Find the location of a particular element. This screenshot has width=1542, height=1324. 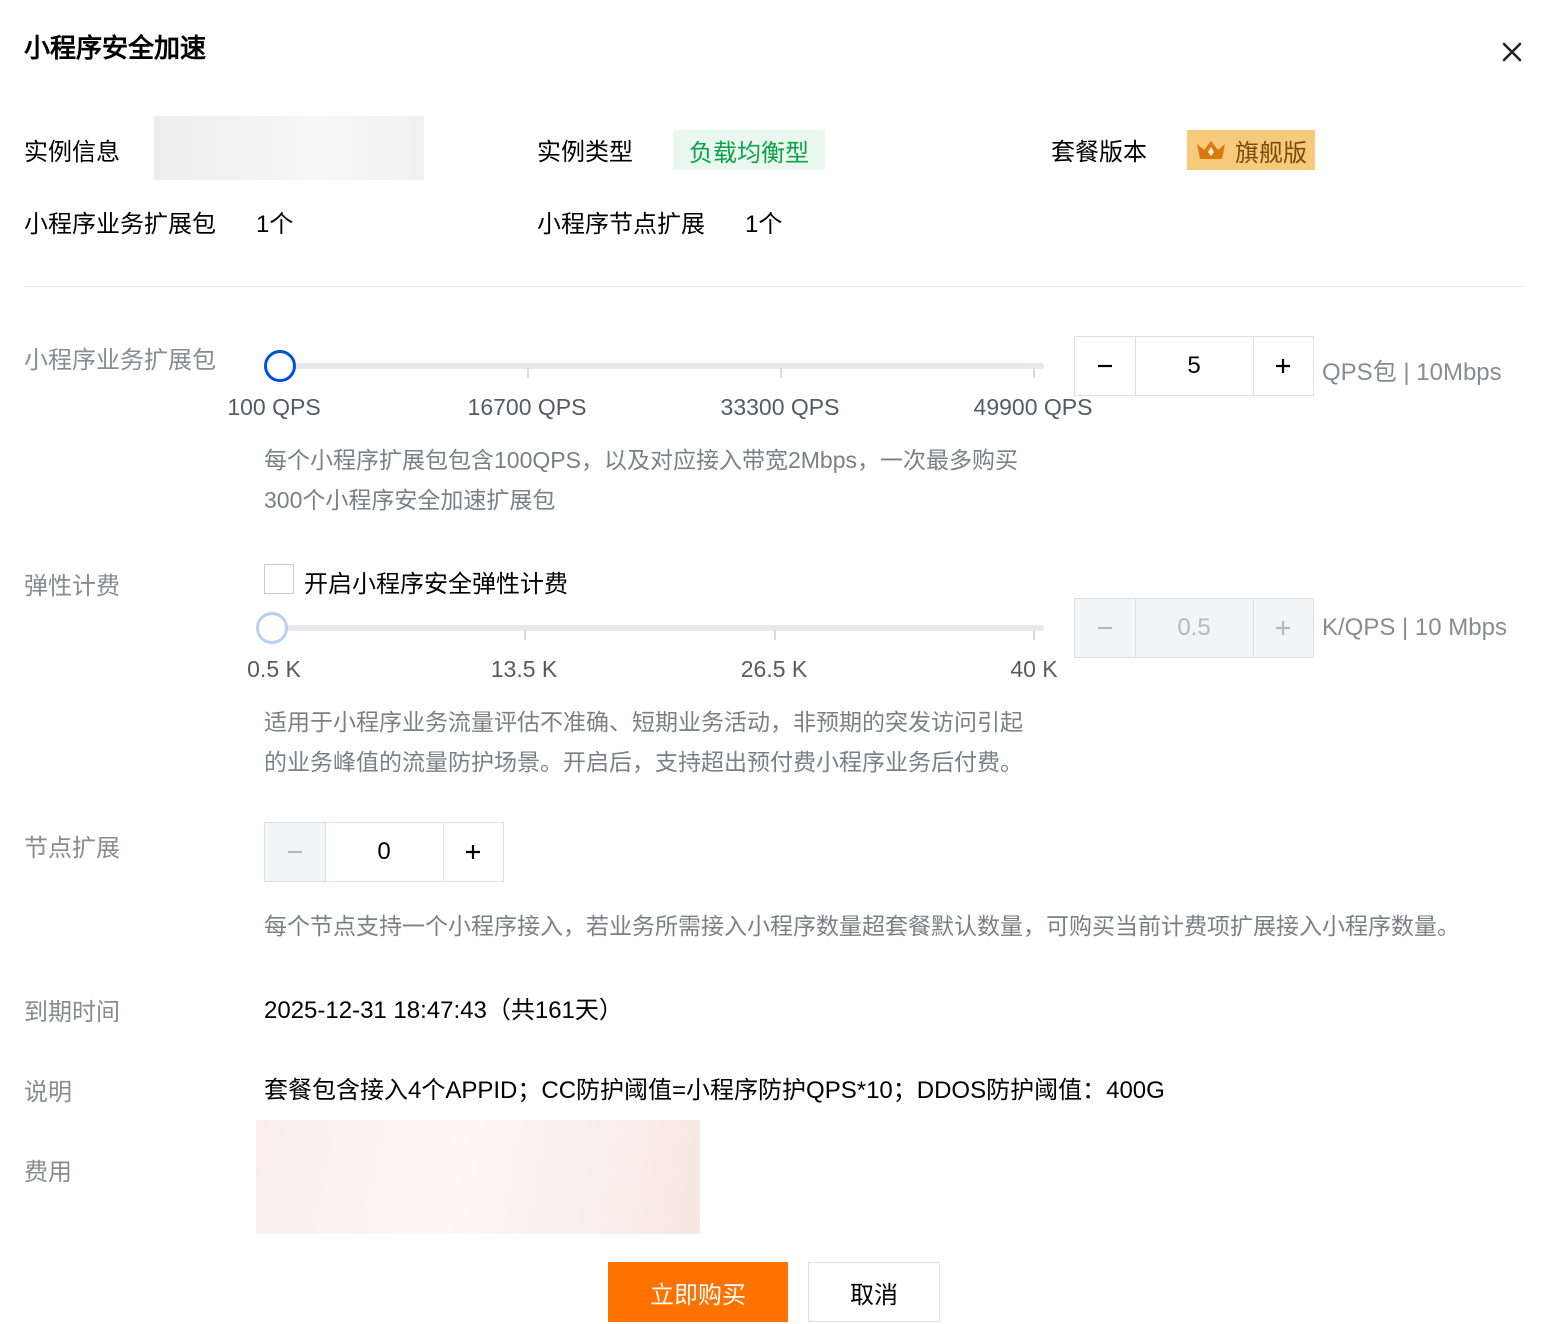

close-icon is located at coordinates (1512, 52).